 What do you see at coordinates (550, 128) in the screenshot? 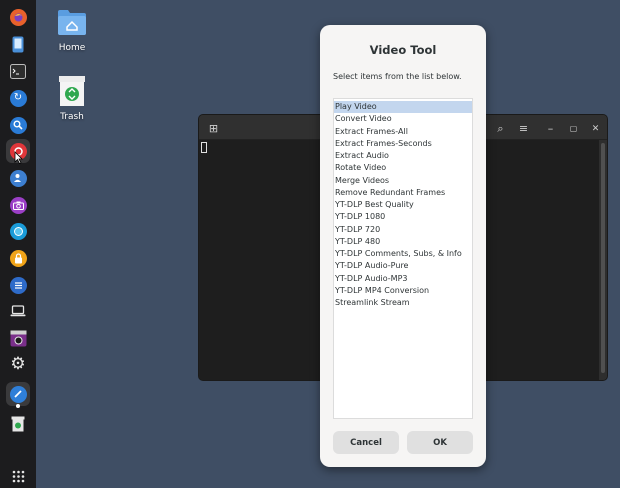
I see `minimize-icon: –` at bounding box center [550, 128].